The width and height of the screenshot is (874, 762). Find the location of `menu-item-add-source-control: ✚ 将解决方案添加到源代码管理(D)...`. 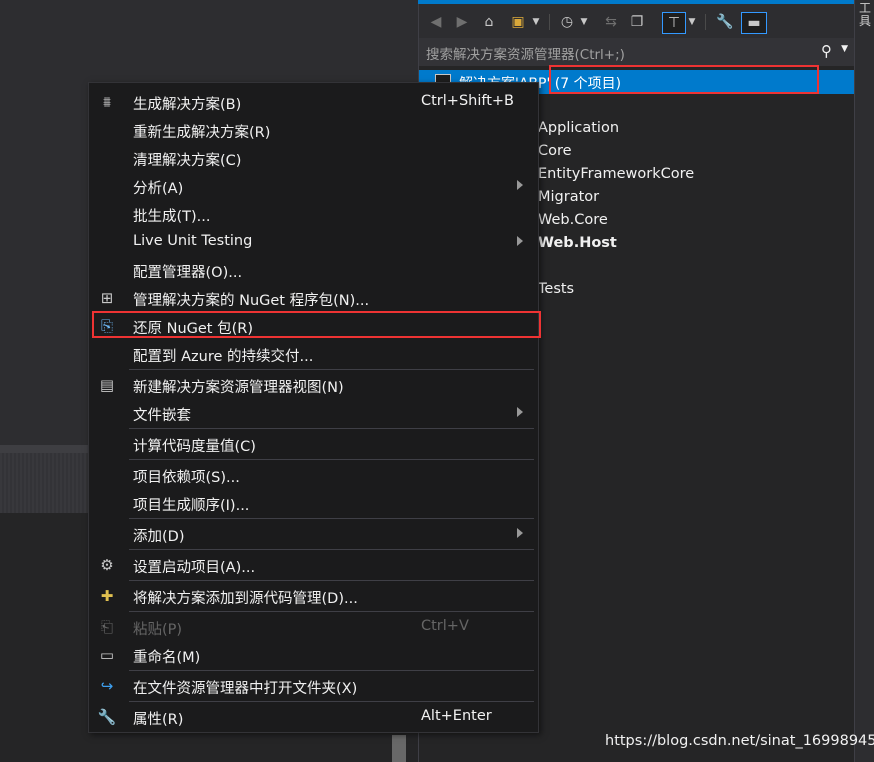

menu-item-add-source-control: ✚ 将解决方案添加到源代码管理(D)... is located at coordinates (313, 596).